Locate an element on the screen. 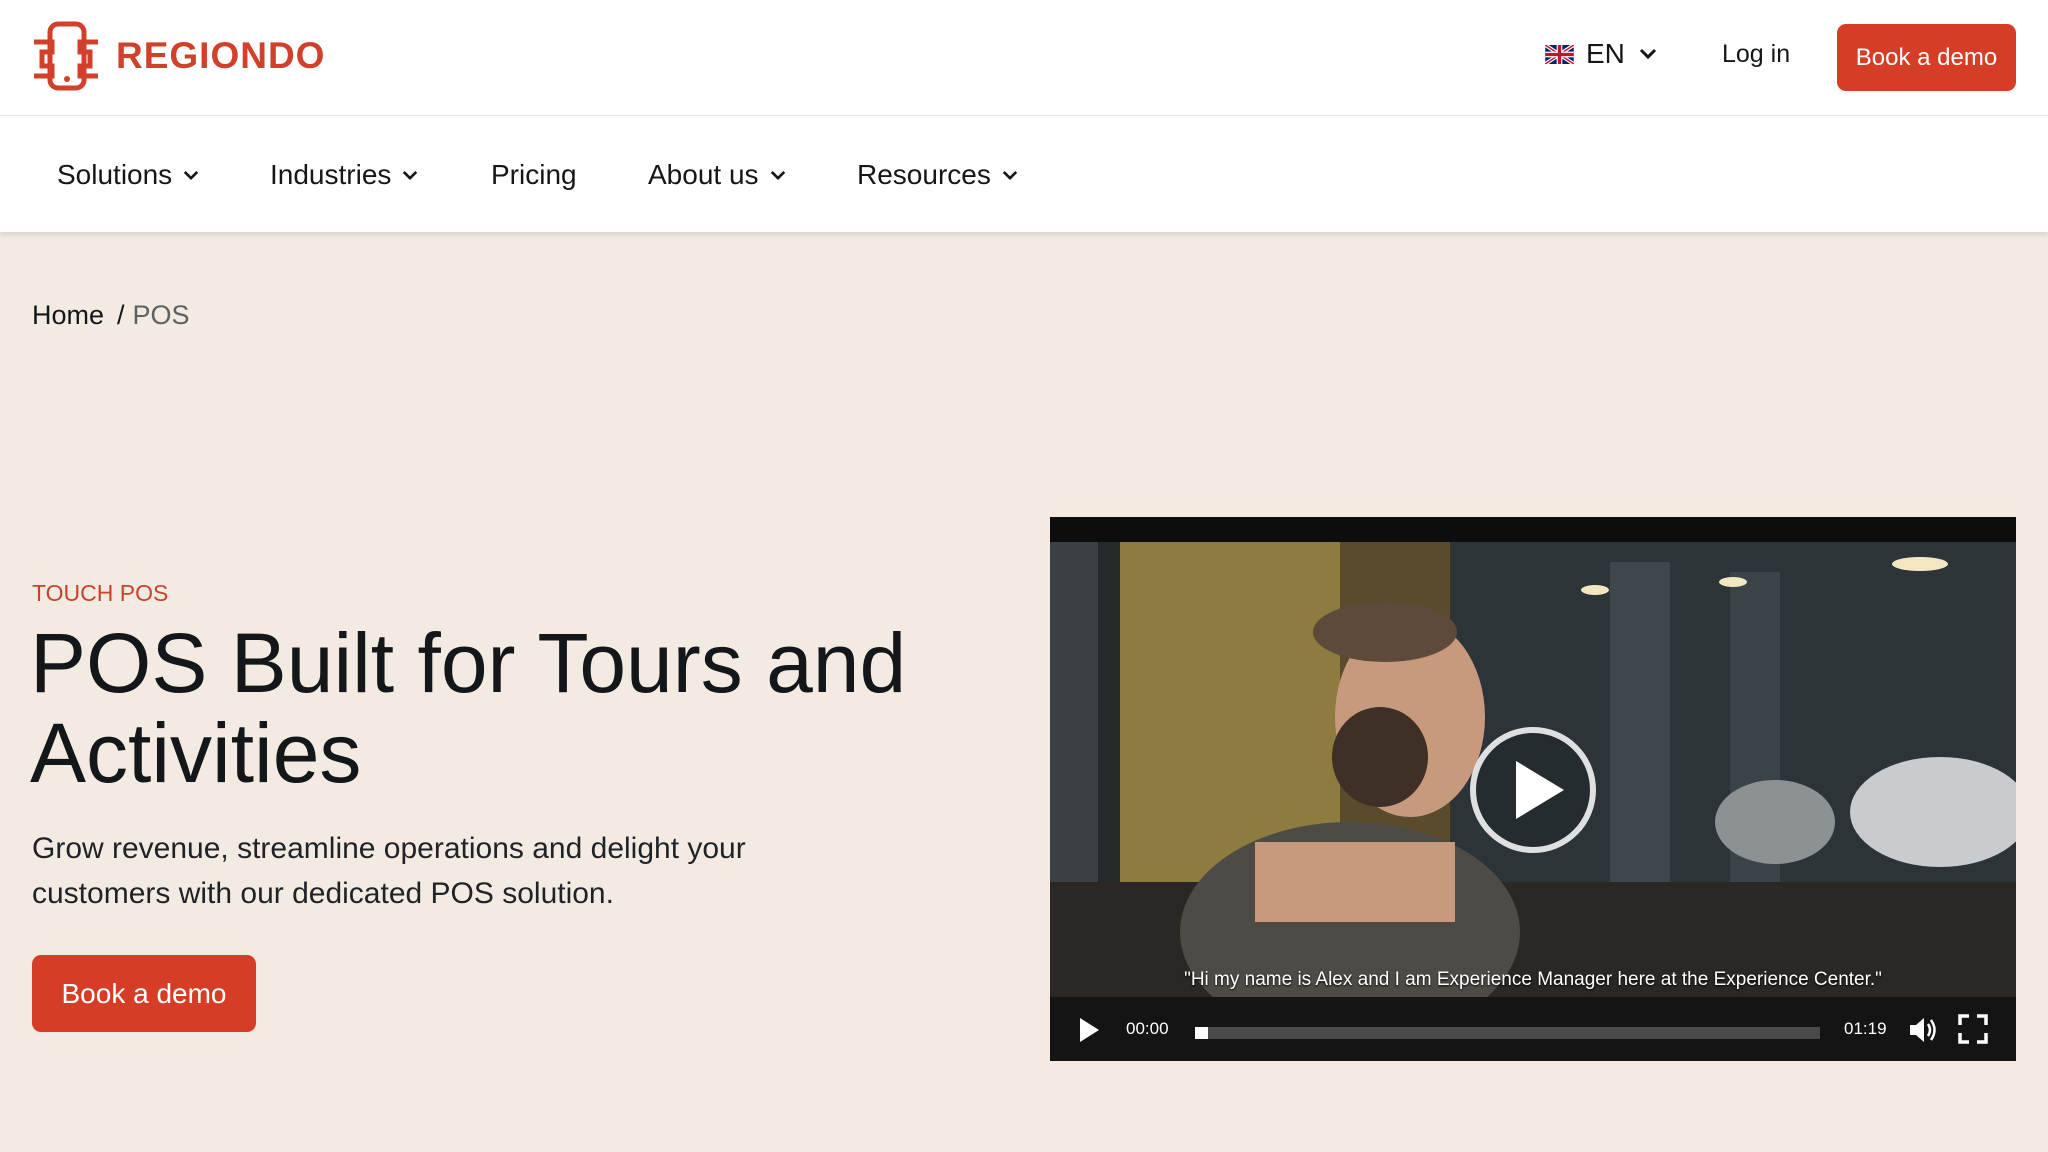 Image resolution: width=2048 pixels, height=1152 pixels. video-progress-fill is located at coordinates (1201, 1033).